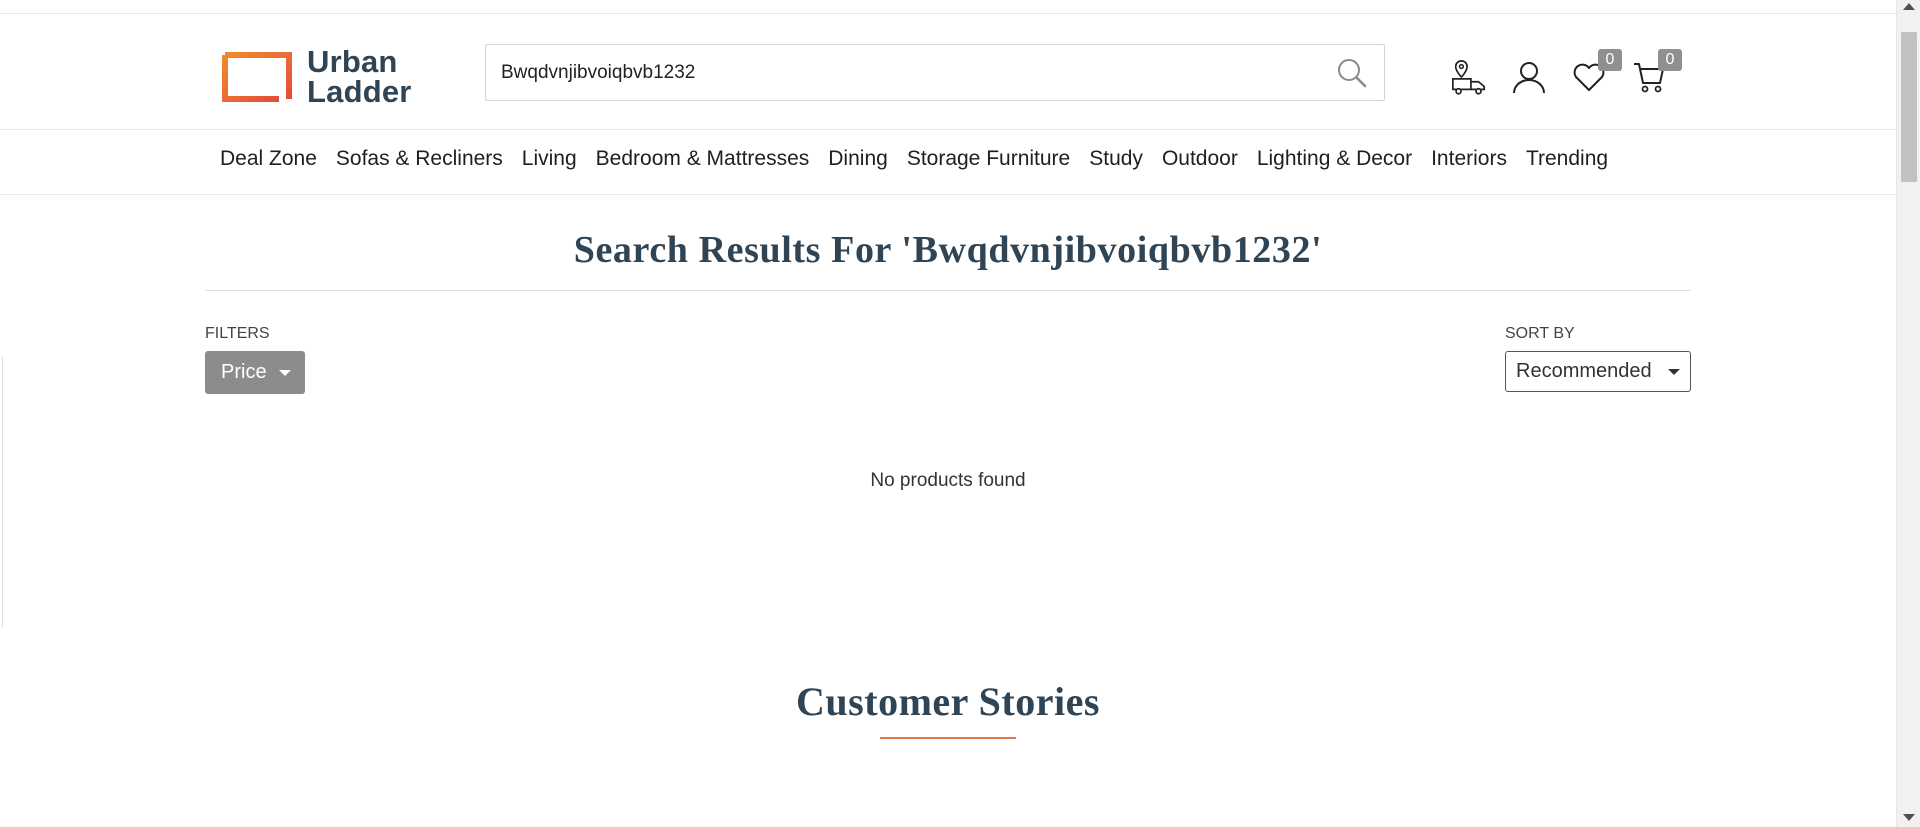 The width and height of the screenshot is (1920, 827). Describe the element at coordinates (948, 7) in the screenshot. I see `top-border` at that location.